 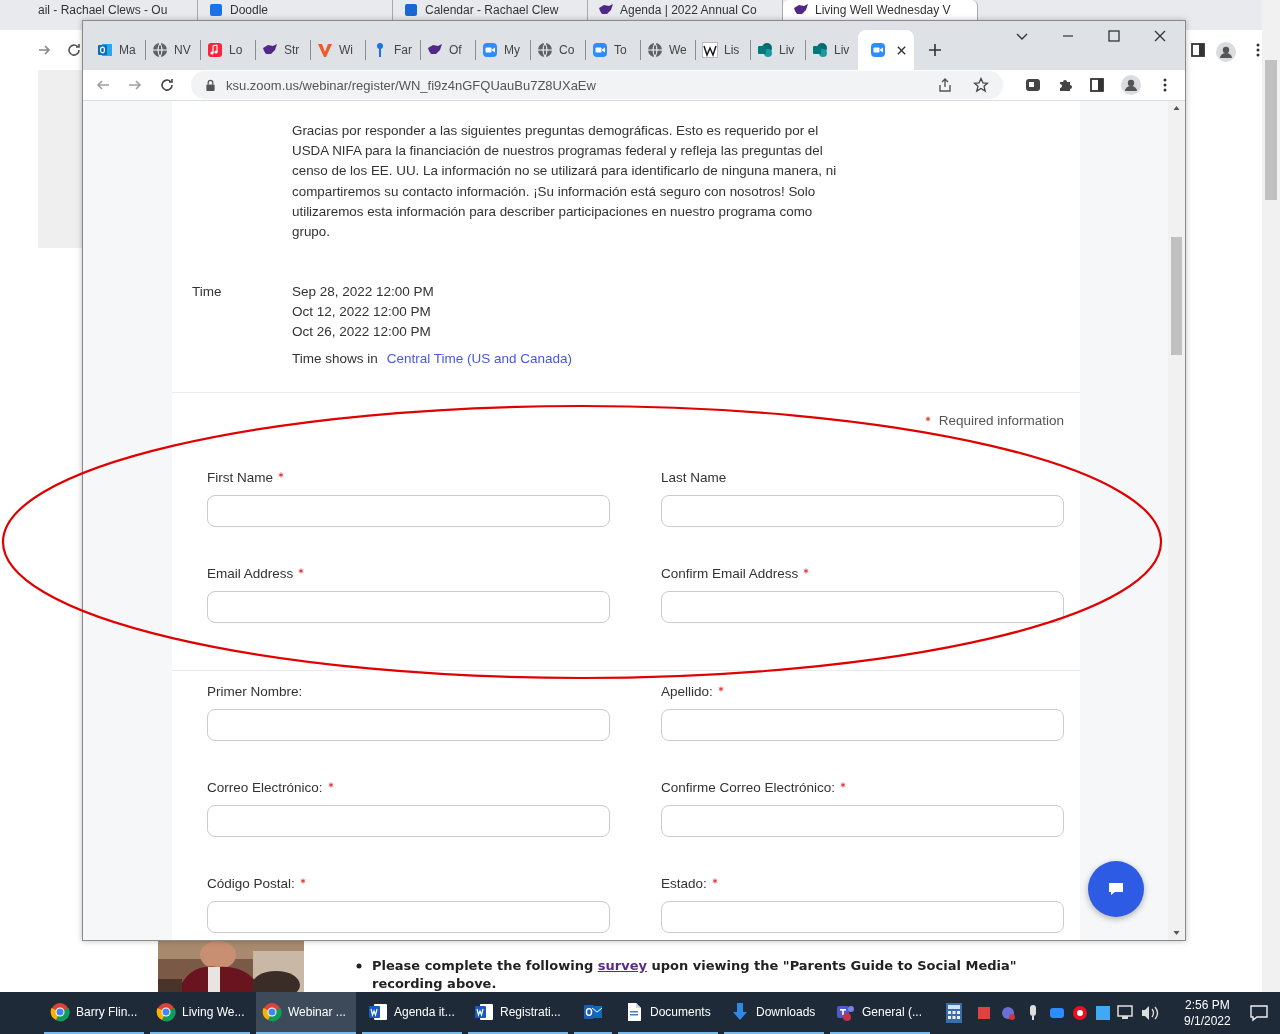 What do you see at coordinates (740, 1012) in the screenshot?
I see `download-icon` at bounding box center [740, 1012].